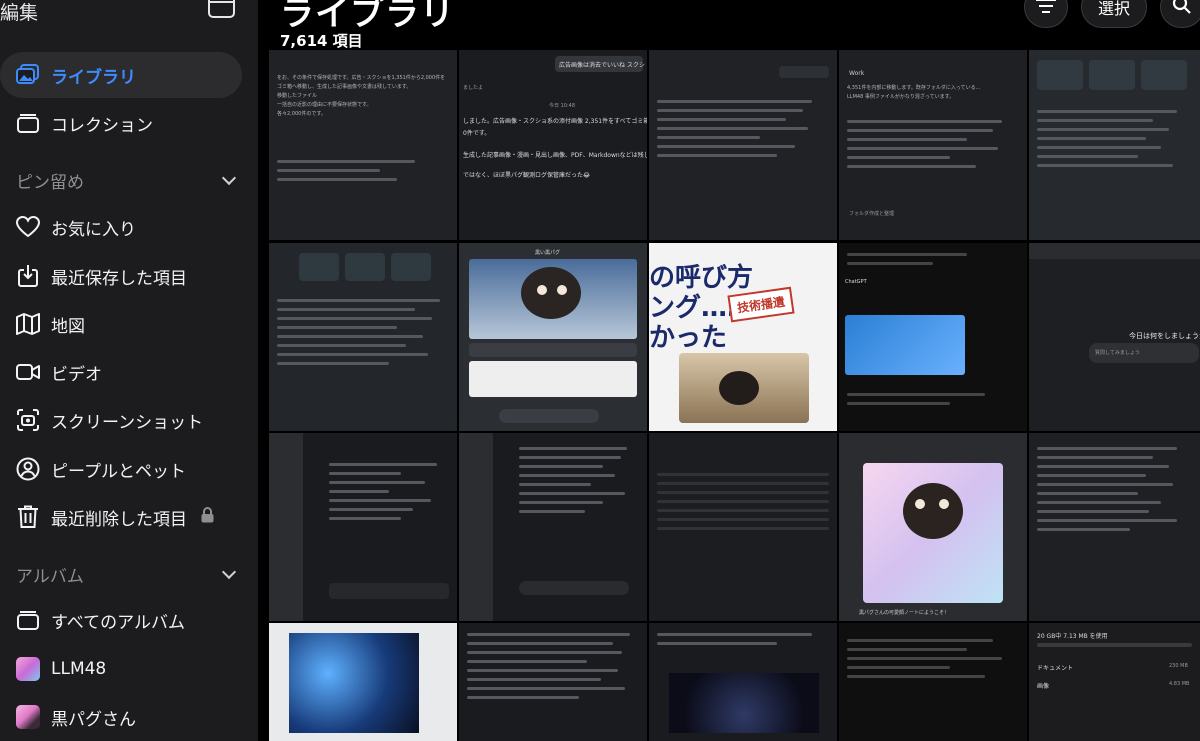 The width and height of the screenshot is (1200, 741). What do you see at coordinates (121, 372) in the screenshot?
I see `sidebar-item-video: ビデオ` at bounding box center [121, 372].